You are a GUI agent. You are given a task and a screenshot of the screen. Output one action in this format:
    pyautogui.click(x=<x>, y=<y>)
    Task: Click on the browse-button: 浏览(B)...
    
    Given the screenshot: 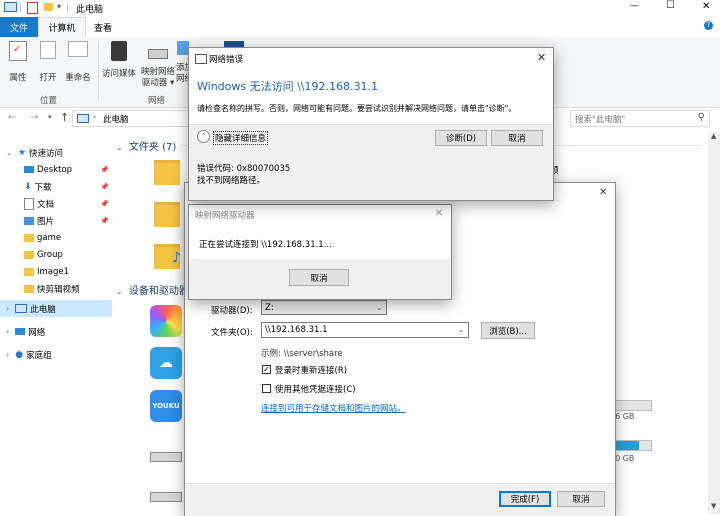 What is the action you would take?
    pyautogui.click(x=508, y=330)
    